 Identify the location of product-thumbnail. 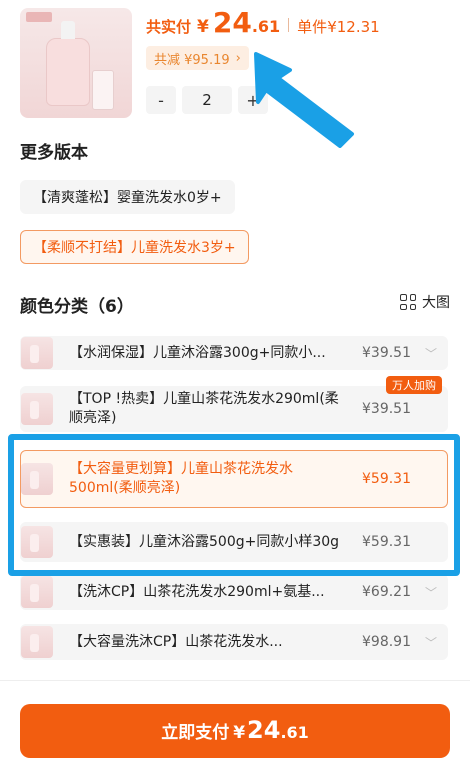
(76, 63).